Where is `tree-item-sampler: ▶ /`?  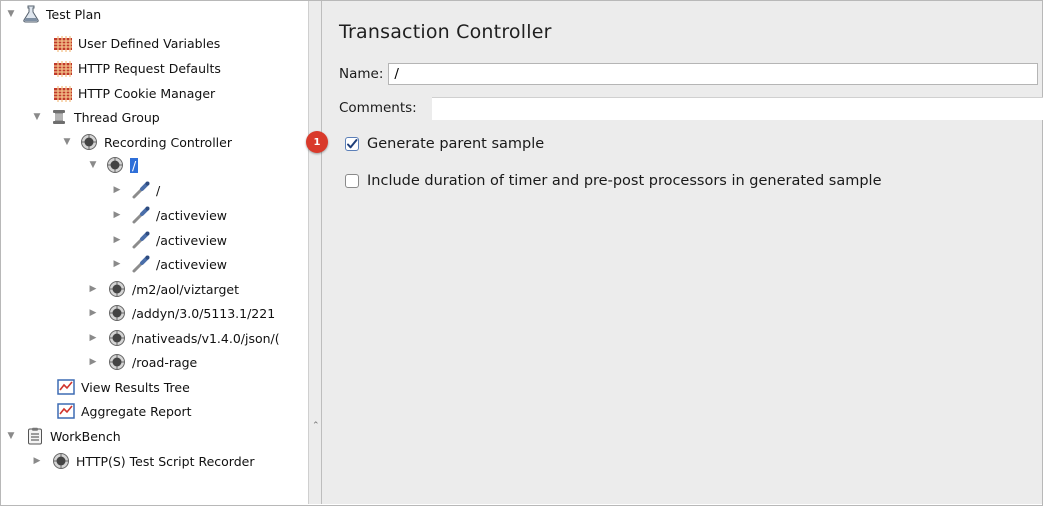 tree-item-sampler: ▶ / is located at coordinates (135, 190).